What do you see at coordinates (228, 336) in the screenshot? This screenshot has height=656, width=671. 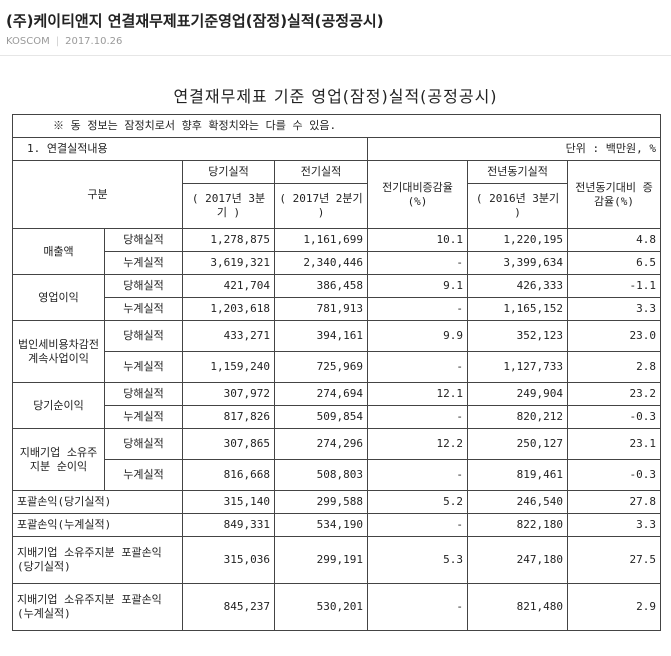 I see `current-value: 433,271` at bounding box center [228, 336].